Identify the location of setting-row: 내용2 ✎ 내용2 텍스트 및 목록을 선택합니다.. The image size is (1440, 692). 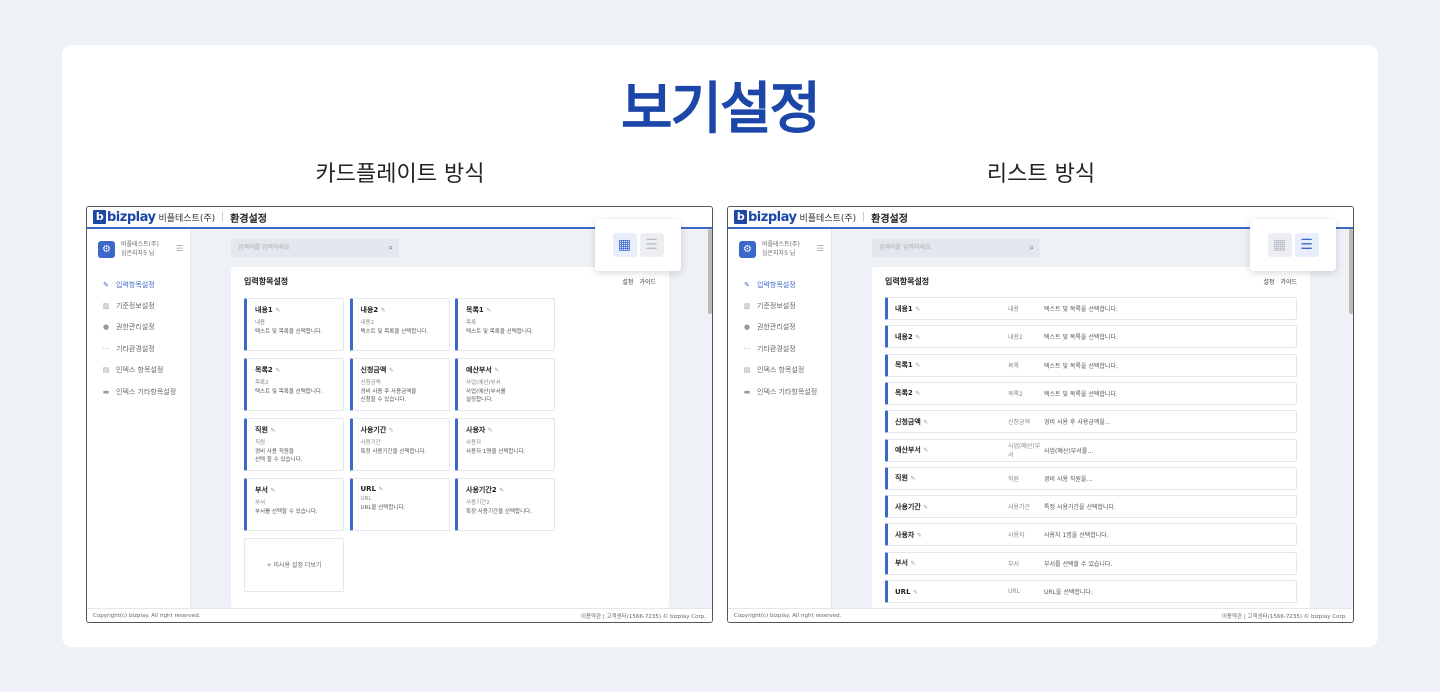
(1091, 337).